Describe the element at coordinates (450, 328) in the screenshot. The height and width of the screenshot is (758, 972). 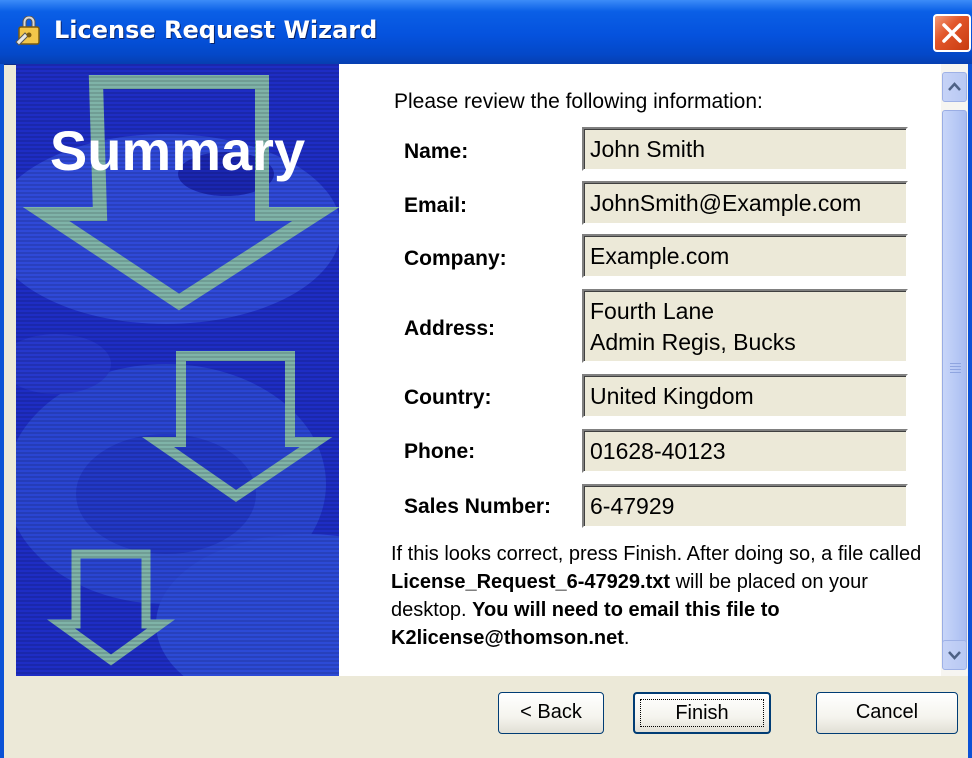
I see `address-label: Address:` at that location.